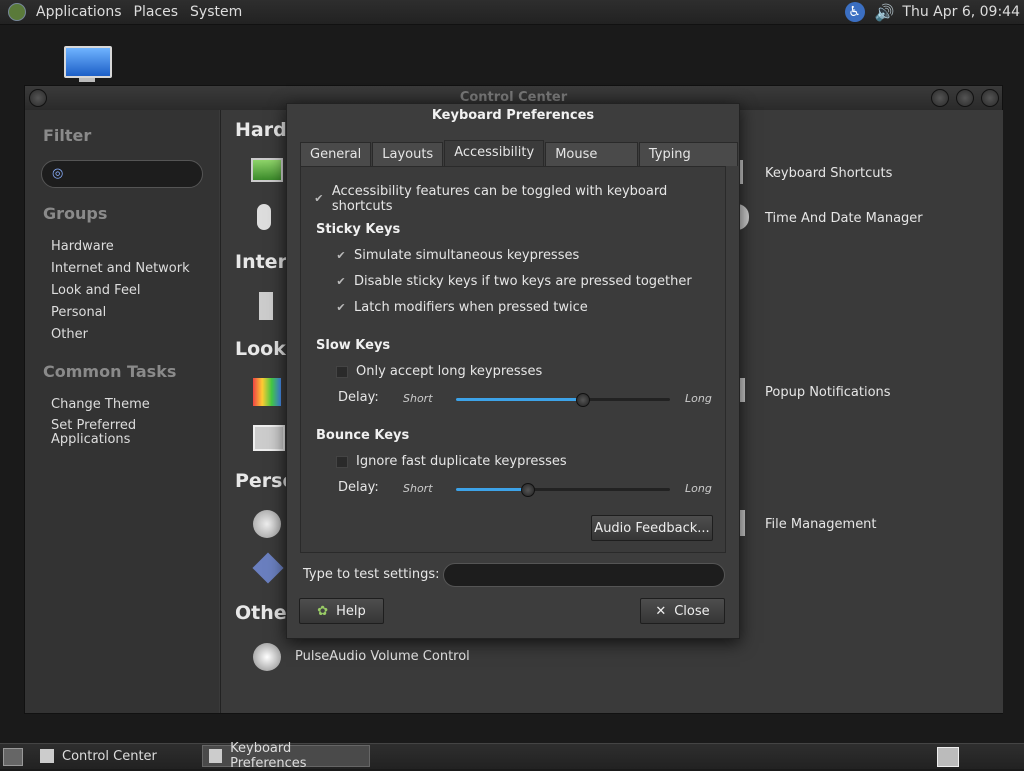 The height and width of the screenshot is (771, 1024). I want to click on bounce-keys-short-label: Short, so click(418, 488).